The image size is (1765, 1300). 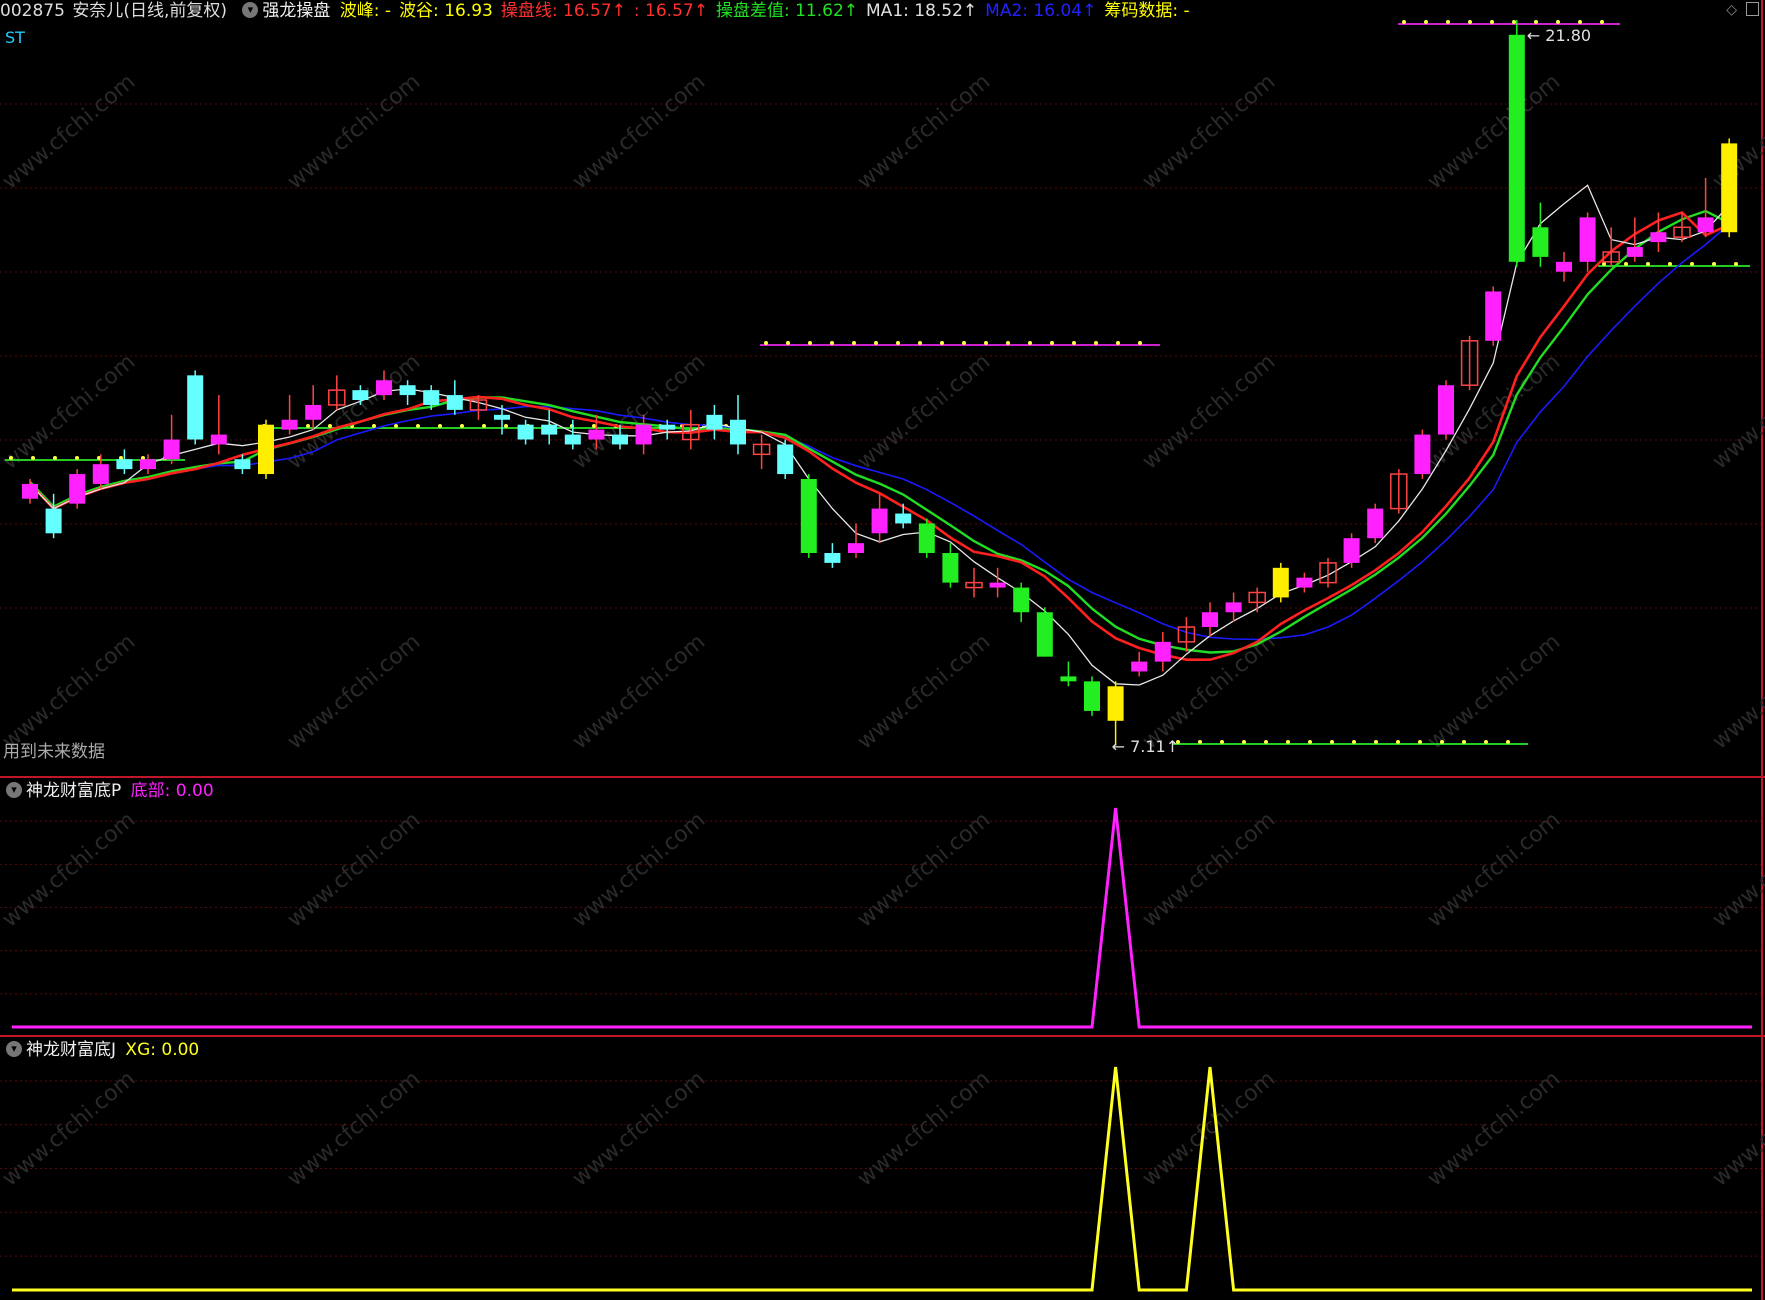 I want to click on sub-panel-p-header: ▾ 神龙财富底P 底部: 0.00, so click(x=109, y=791).